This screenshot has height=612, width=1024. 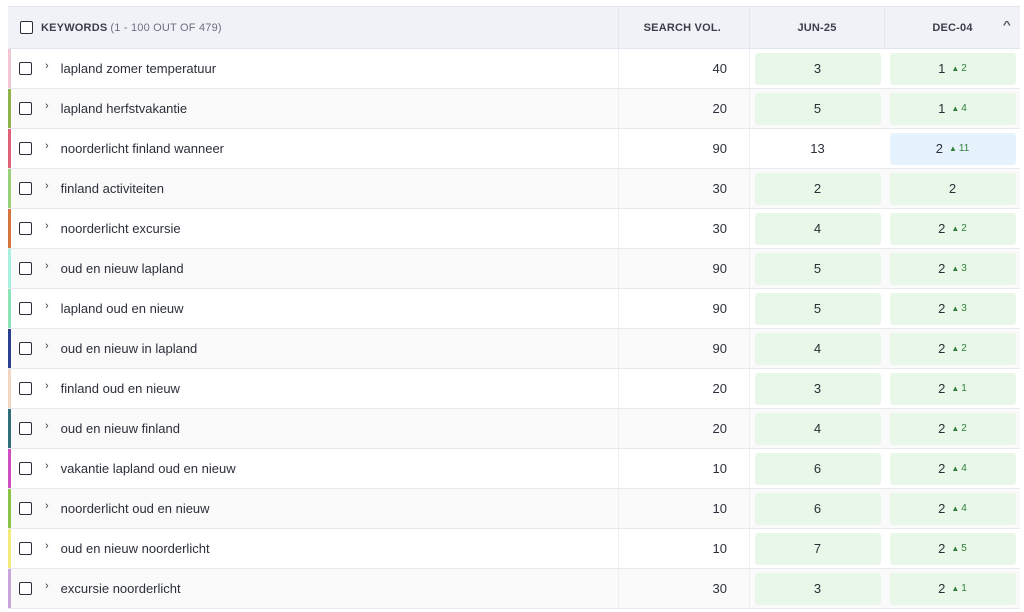 I want to click on table-row: › finland oud en nieuw 20 3 2 ▲ 1, so click(x=514, y=389).